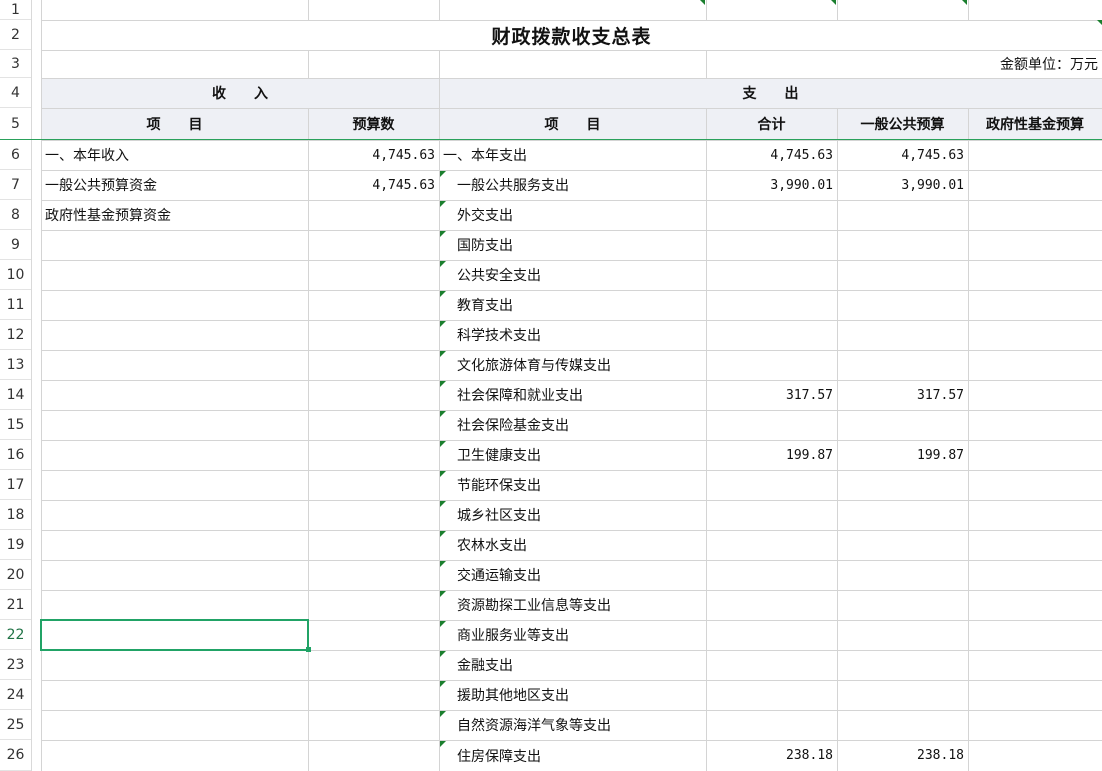 The width and height of the screenshot is (1102, 771). Describe the element at coordinates (15, 395) in the screenshot. I see `row-number-14: 14` at that location.